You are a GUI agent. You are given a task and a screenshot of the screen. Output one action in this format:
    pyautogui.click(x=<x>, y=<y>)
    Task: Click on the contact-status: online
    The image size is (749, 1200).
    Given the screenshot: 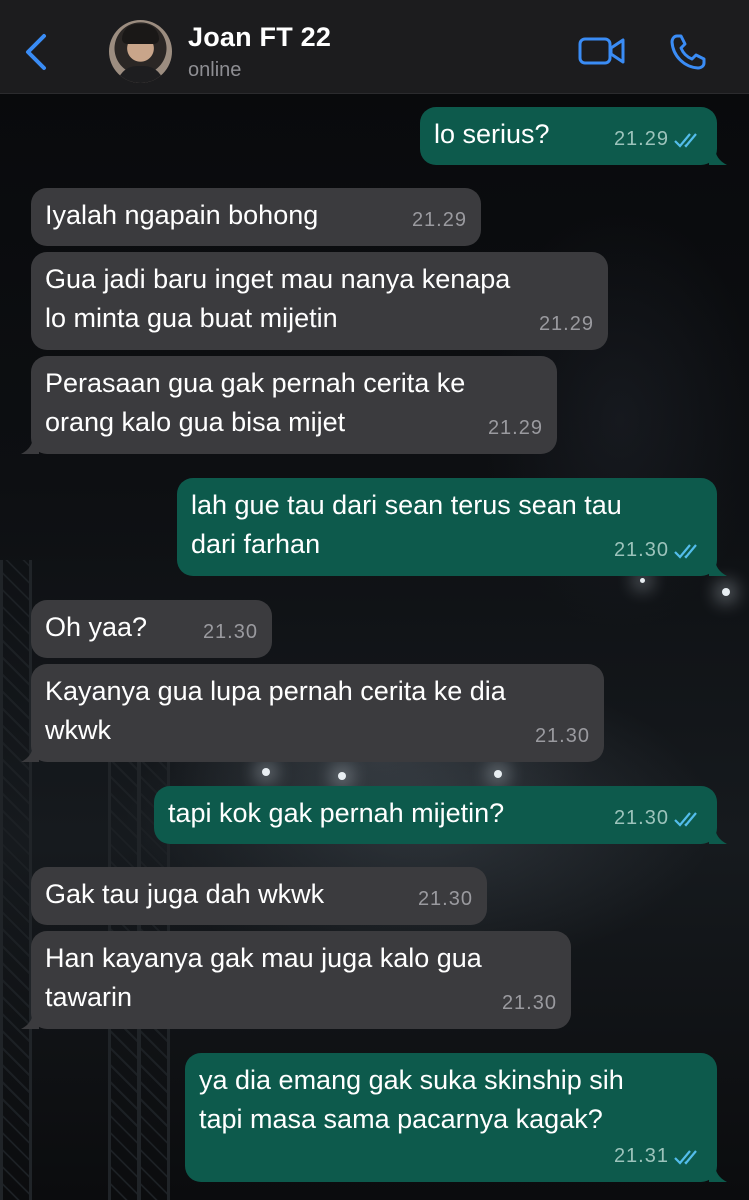 What is the action you would take?
    pyautogui.click(x=215, y=70)
    